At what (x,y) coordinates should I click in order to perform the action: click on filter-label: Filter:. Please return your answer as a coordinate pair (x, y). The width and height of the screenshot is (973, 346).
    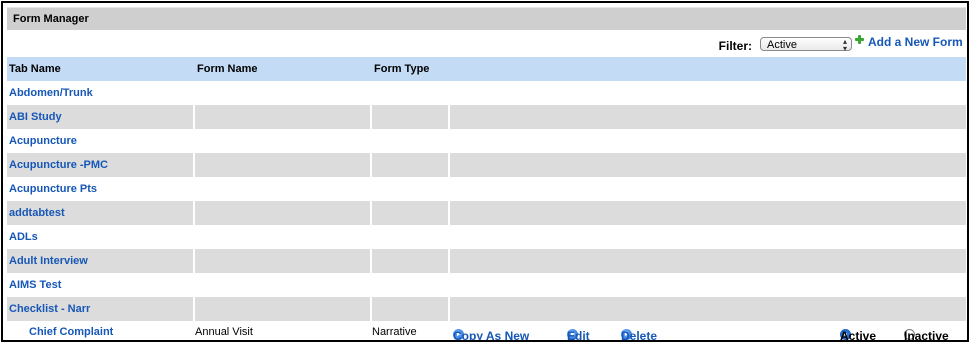
    Looking at the image, I should click on (735, 46).